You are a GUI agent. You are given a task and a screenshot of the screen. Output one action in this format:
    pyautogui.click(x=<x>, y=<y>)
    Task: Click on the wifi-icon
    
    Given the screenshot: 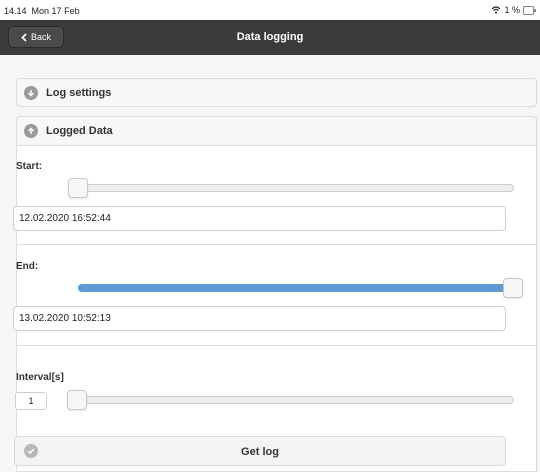 What is the action you would take?
    pyautogui.click(x=496, y=10)
    